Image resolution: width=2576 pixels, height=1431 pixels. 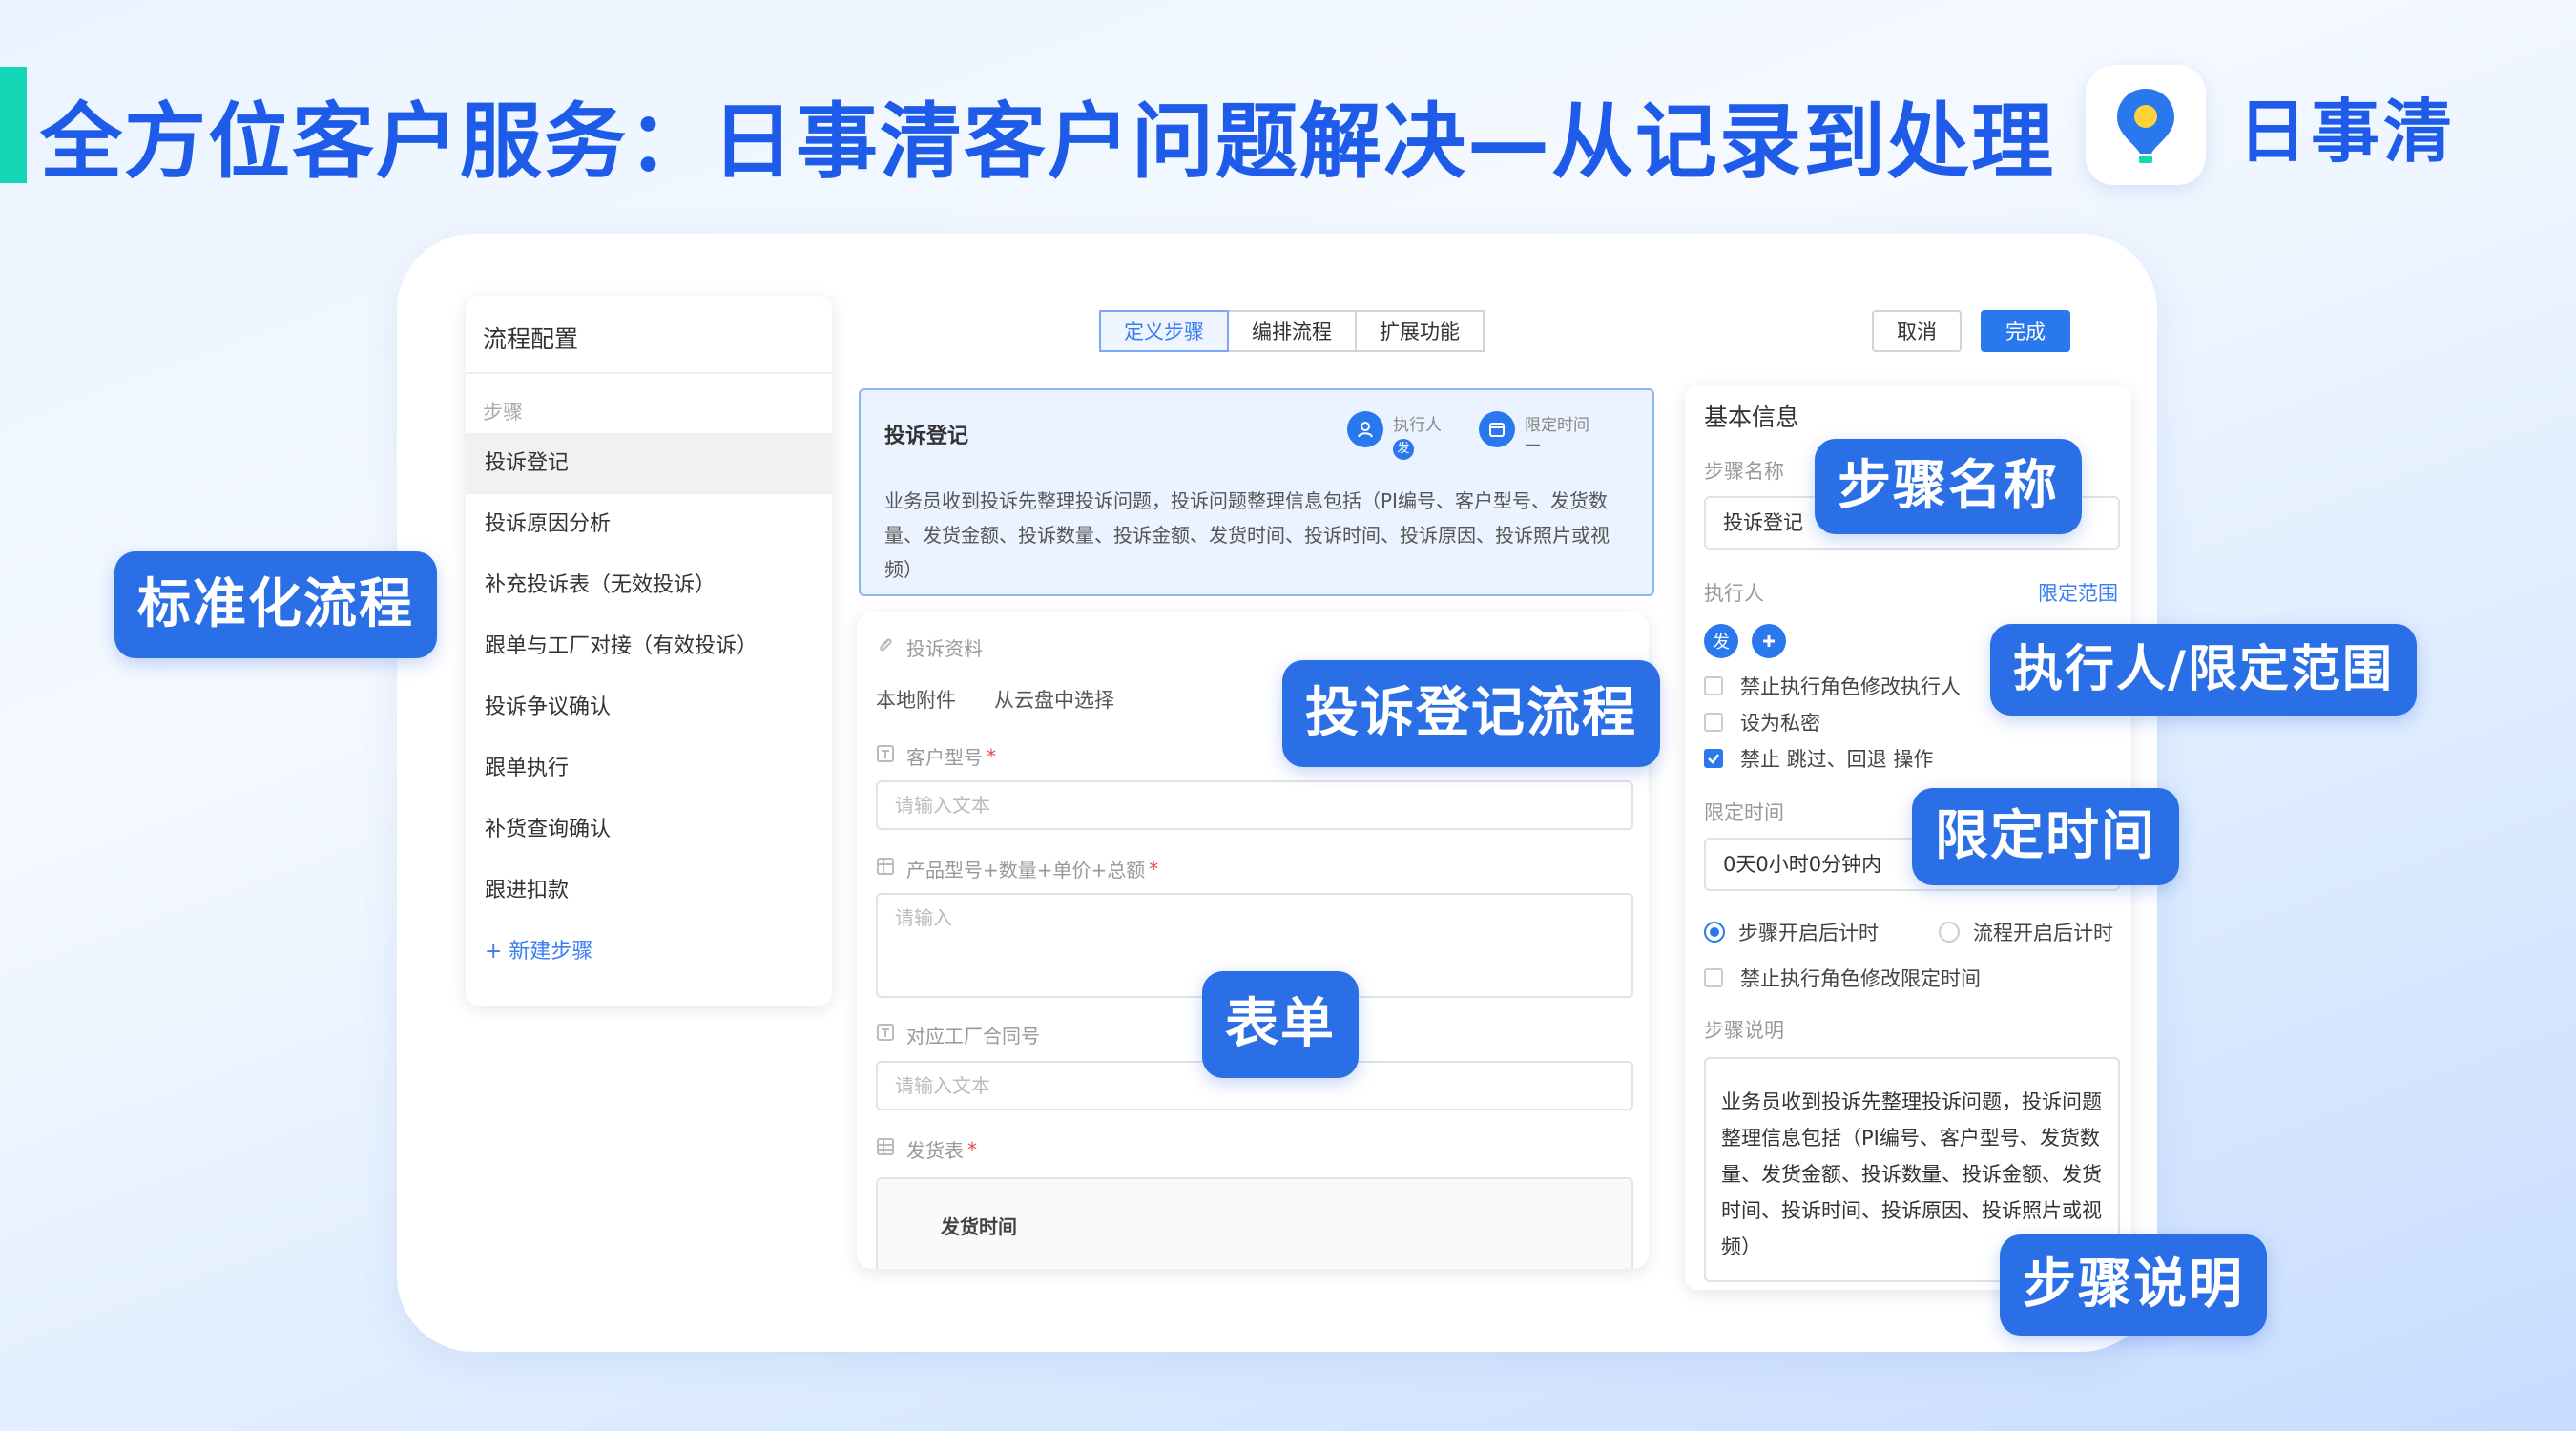 What do you see at coordinates (2347, 131) in the screenshot?
I see `brand-name: 日事清` at bounding box center [2347, 131].